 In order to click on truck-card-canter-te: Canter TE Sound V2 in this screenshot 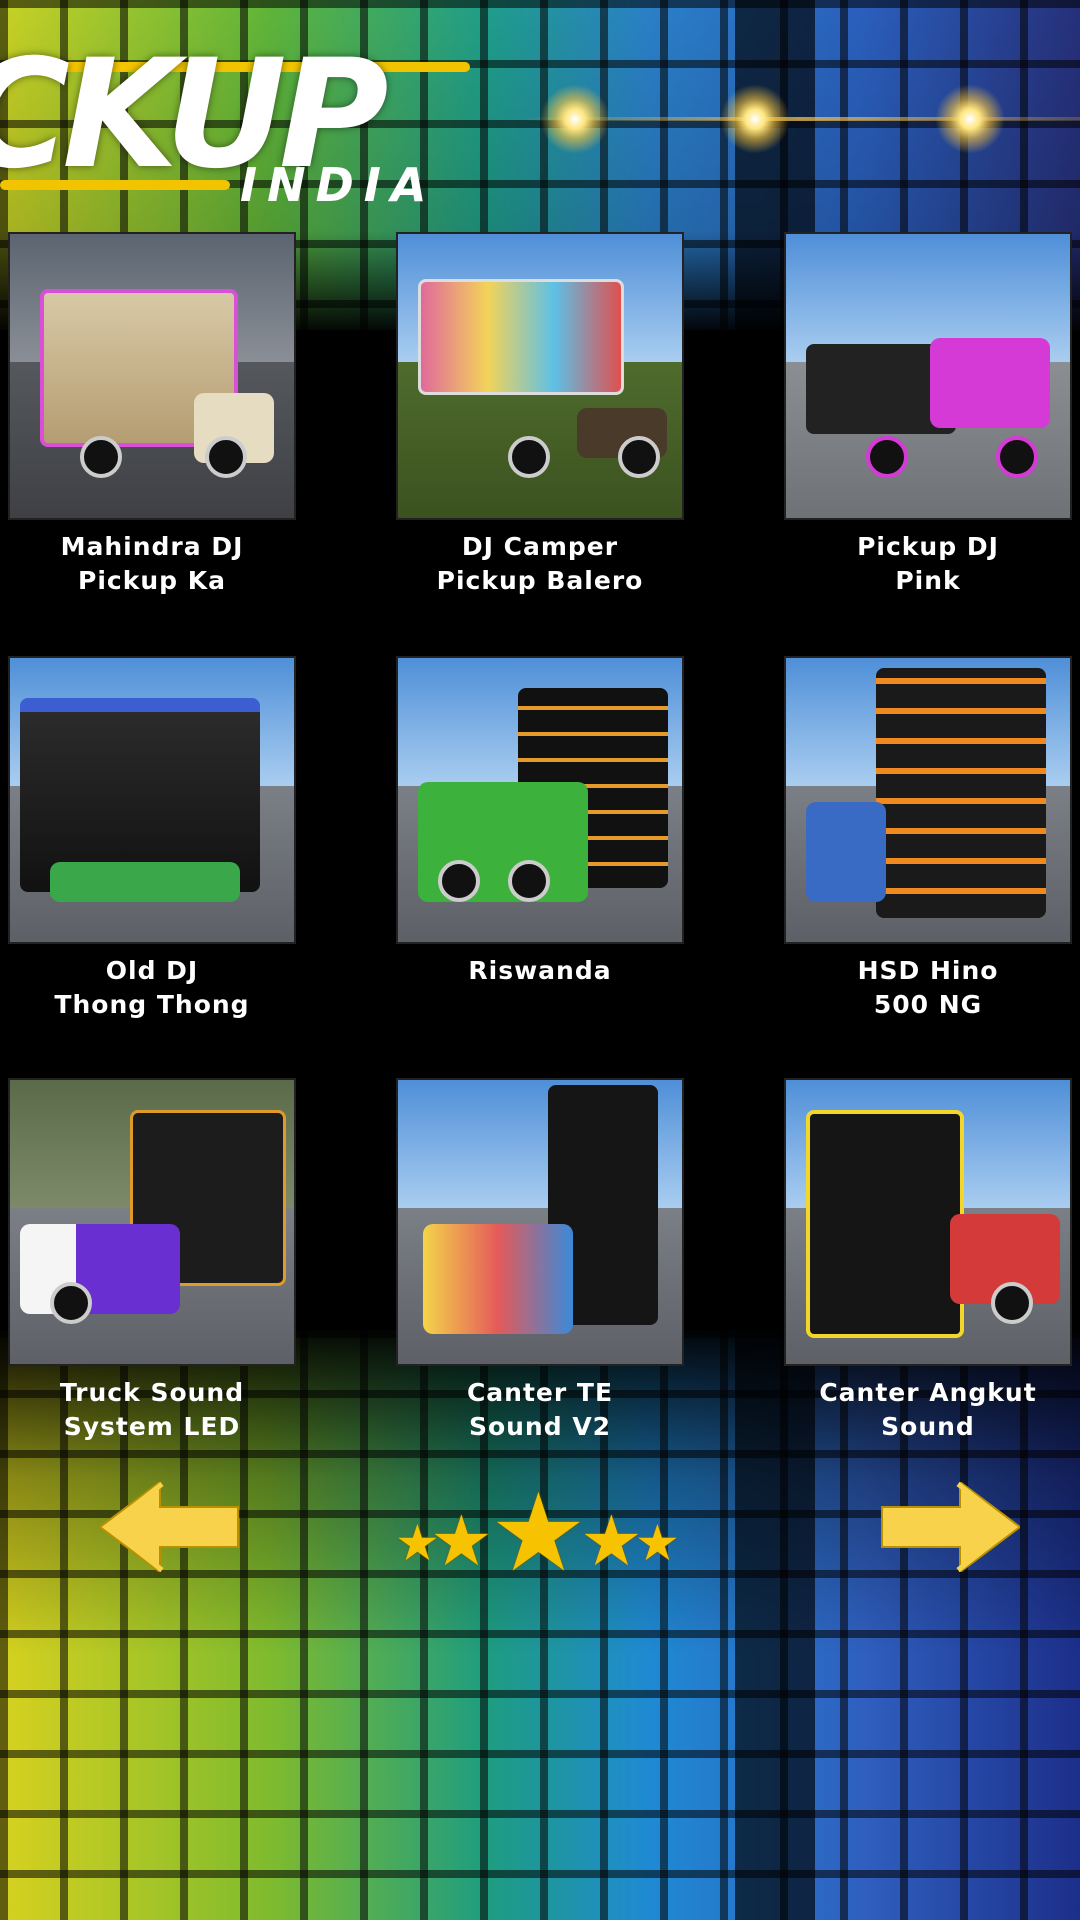, I will do `click(540, 1261)`.